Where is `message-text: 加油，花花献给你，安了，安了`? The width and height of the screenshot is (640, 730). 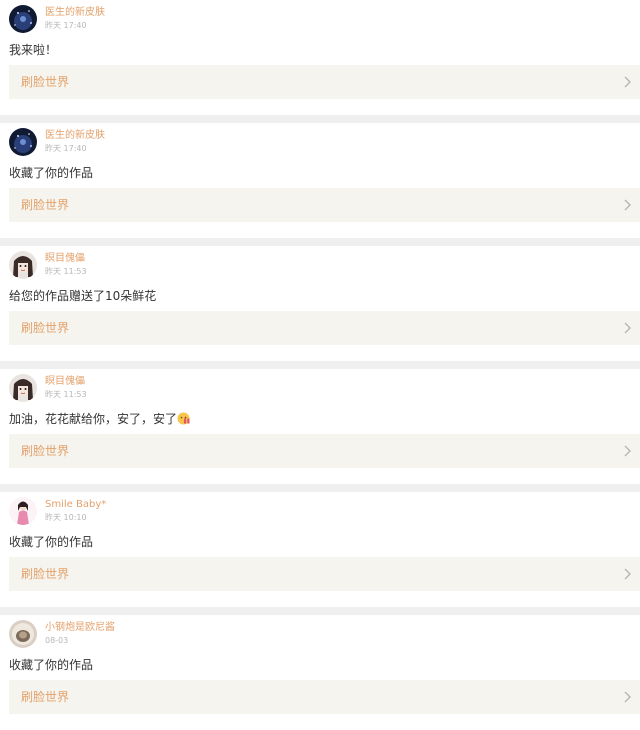
message-text: 加油，花花献给你，安了，安了 is located at coordinates (99, 419).